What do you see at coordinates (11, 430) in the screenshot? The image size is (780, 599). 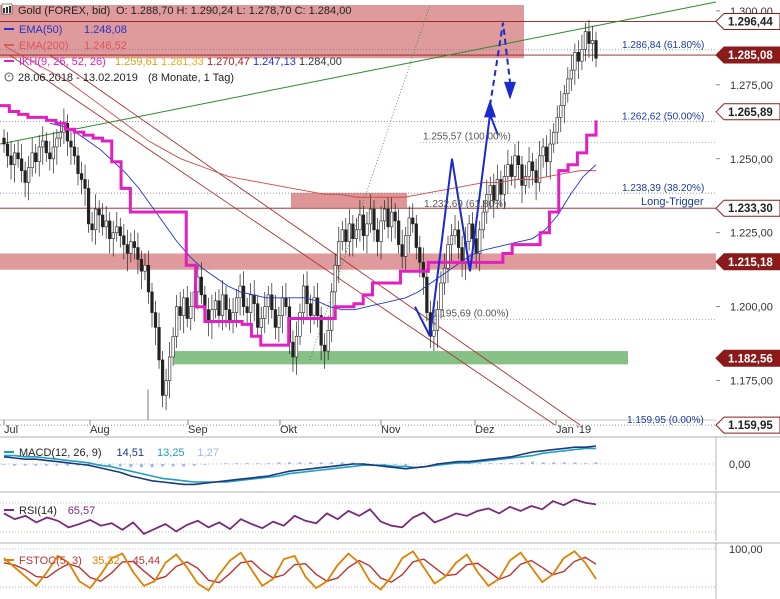 I see `x-tick-label: Jul` at bounding box center [11, 430].